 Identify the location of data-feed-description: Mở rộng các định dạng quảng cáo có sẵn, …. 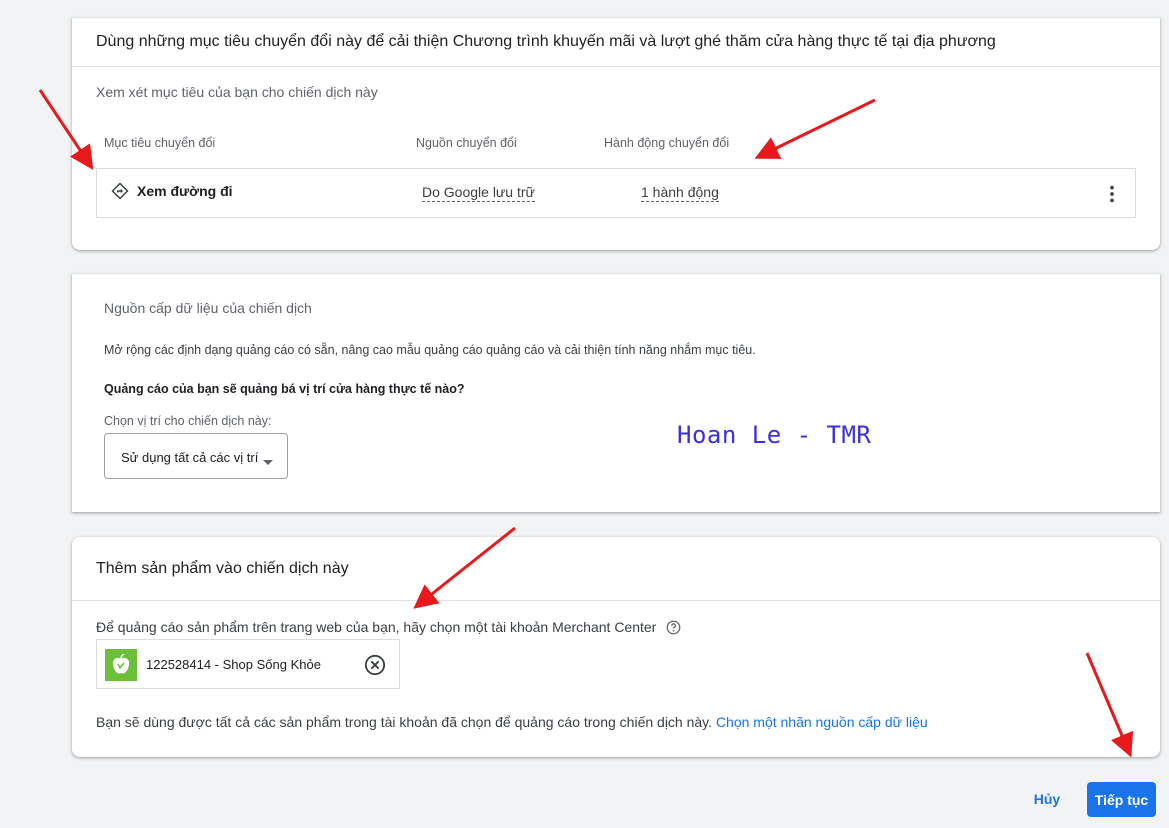
(430, 350).